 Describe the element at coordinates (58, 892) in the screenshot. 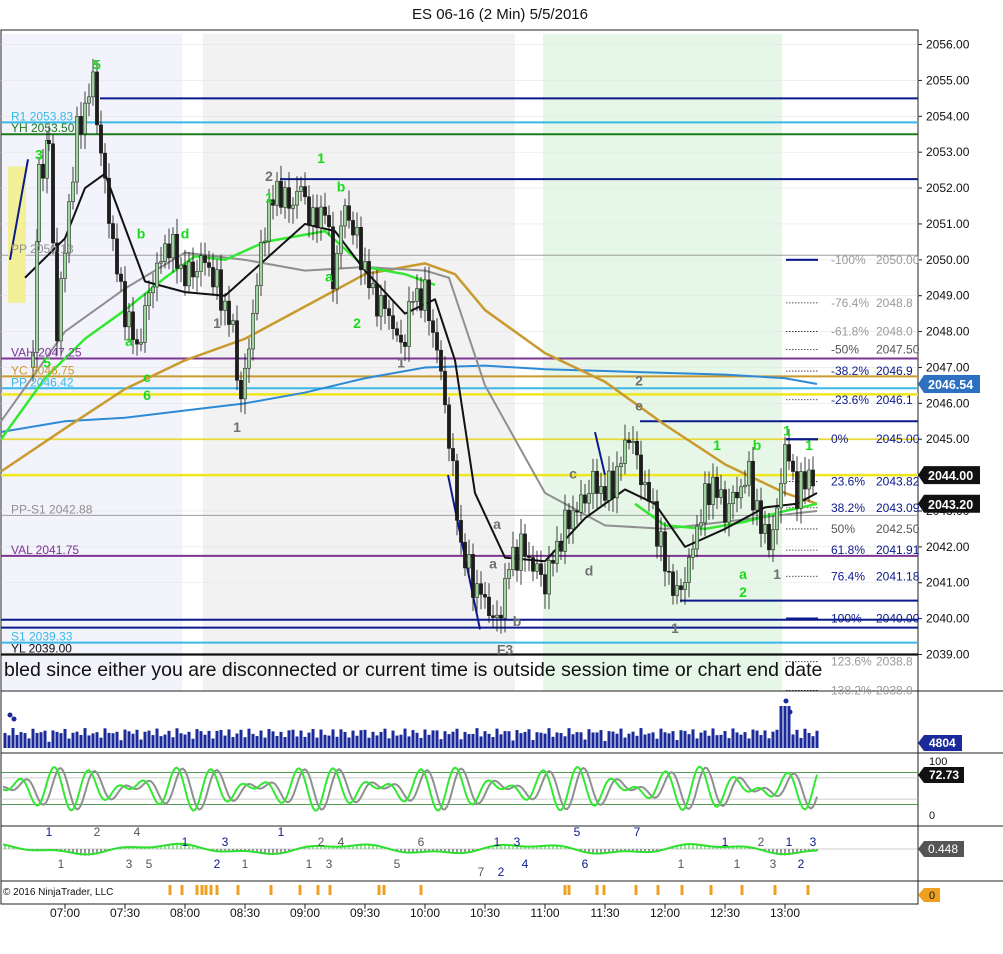

I see `copyright-text: © 2016 NinjaTrader, LLC` at that location.